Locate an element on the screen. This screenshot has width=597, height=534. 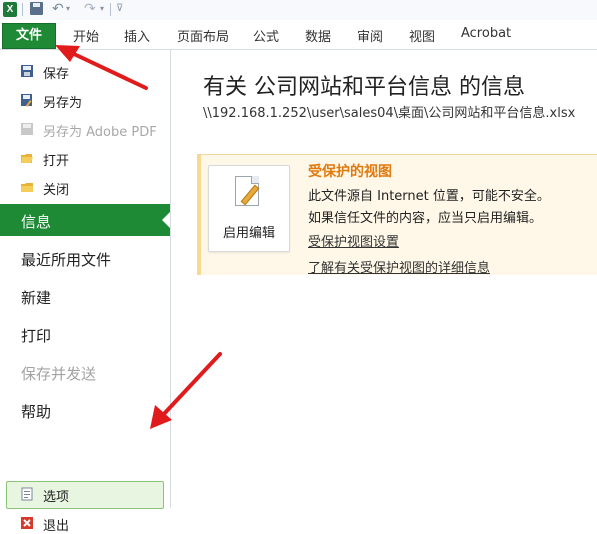
options-icon is located at coordinates (27, 494).